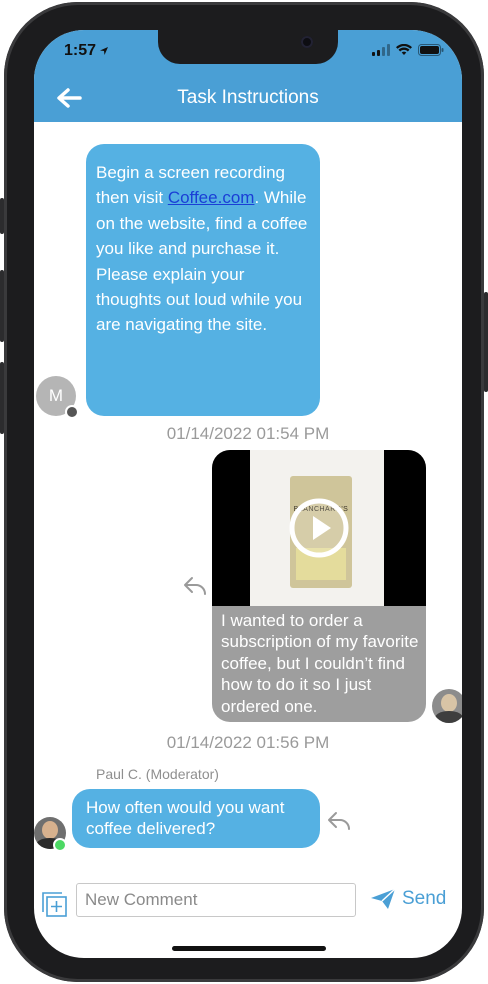 This screenshot has height=984, width=488. I want to click on status-icons, so click(408, 50).